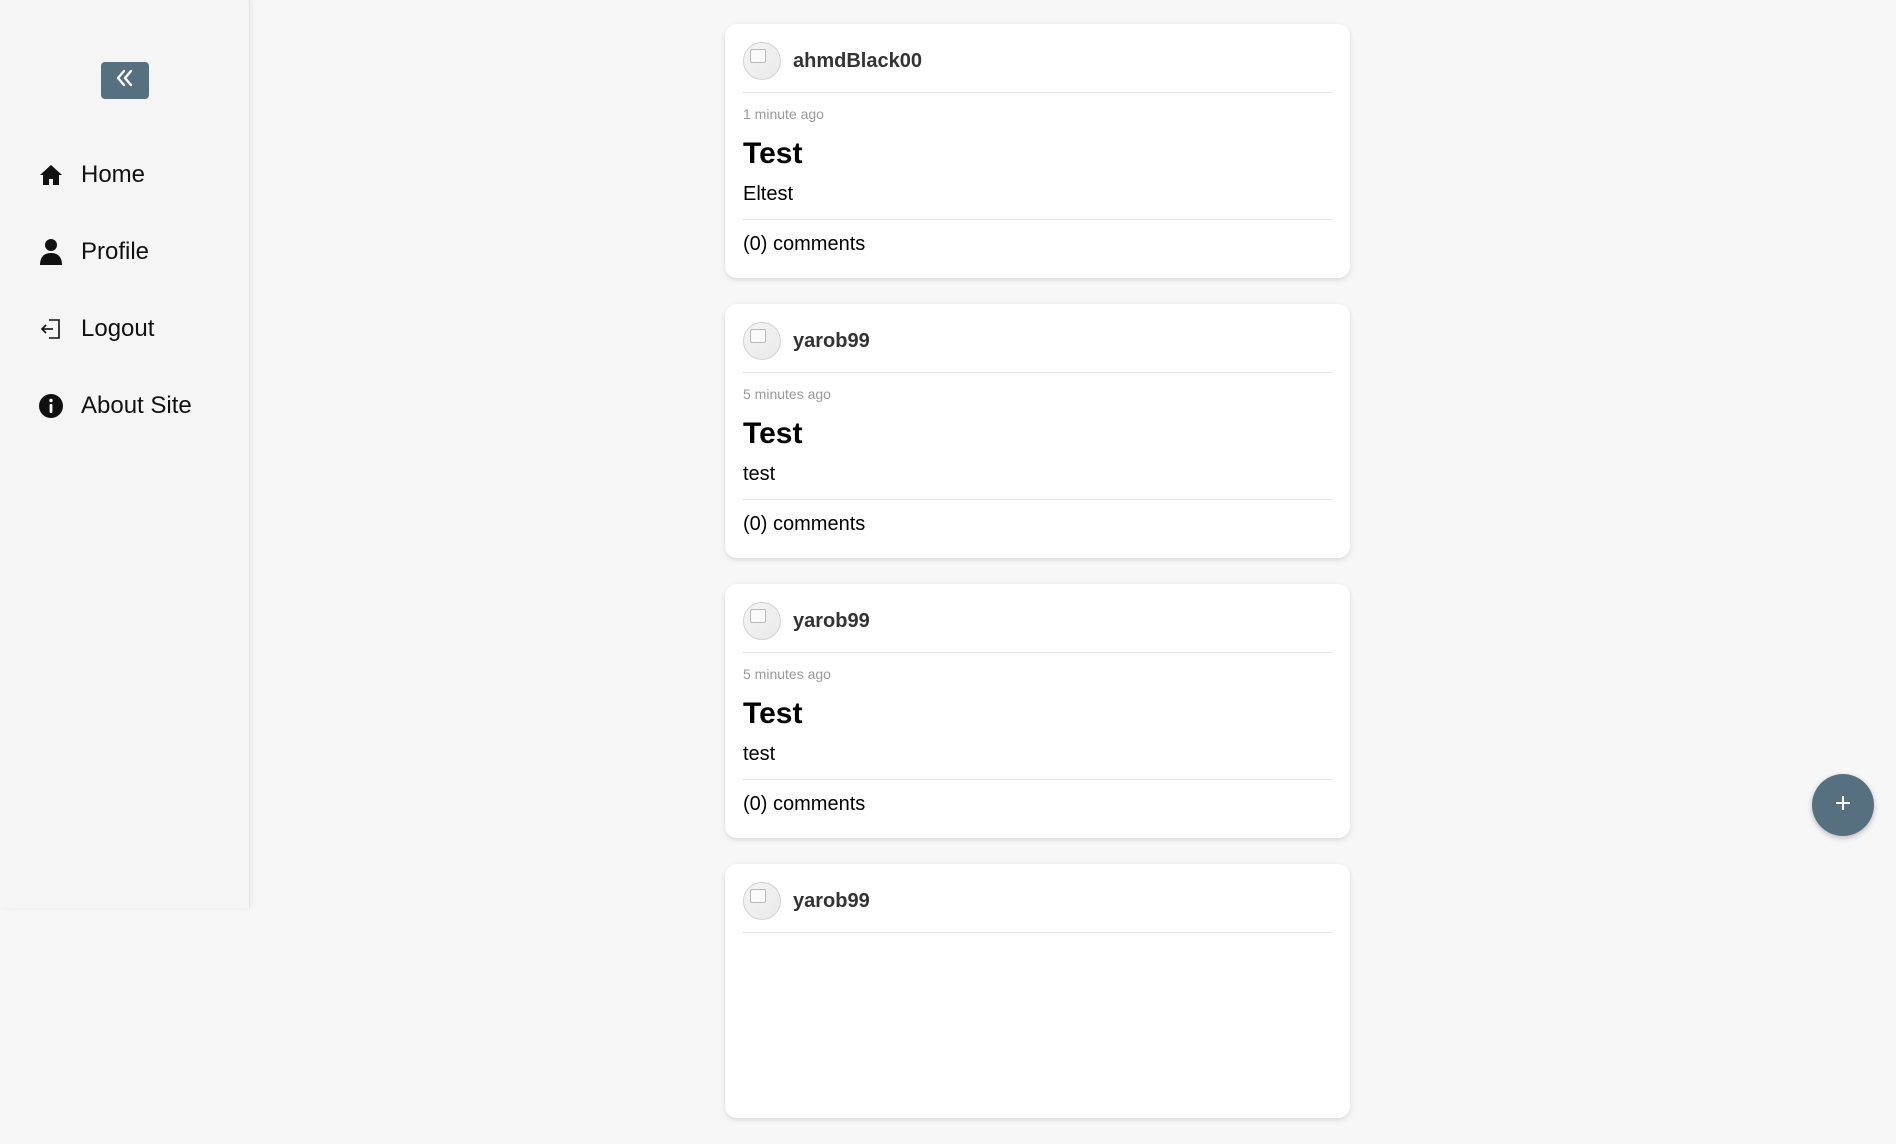 Image resolution: width=1896 pixels, height=1144 pixels. What do you see at coordinates (1037, 991) in the screenshot?
I see `post-card: yarob99` at bounding box center [1037, 991].